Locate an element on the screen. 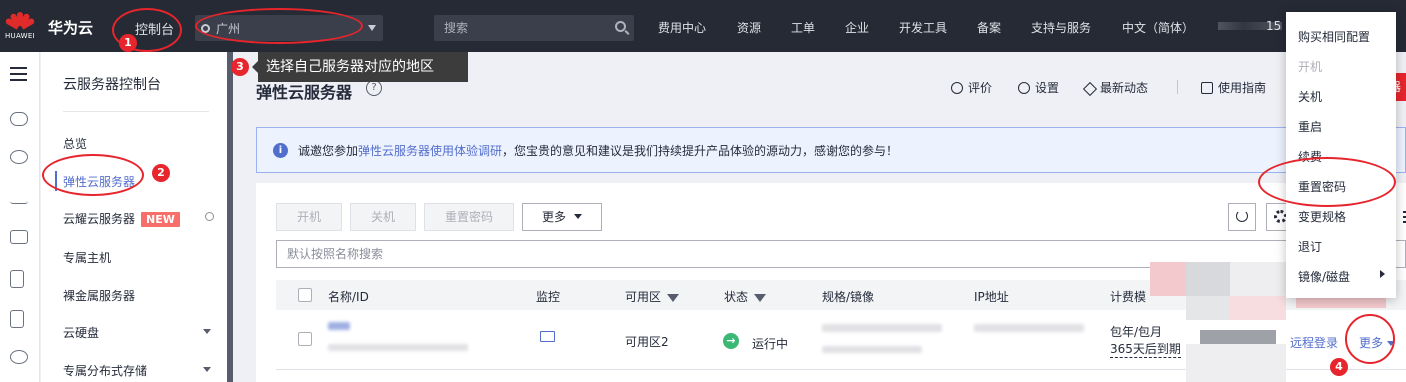 The width and height of the screenshot is (1406, 382). sidebar-item-overview: 总览 is located at coordinates (75, 143).